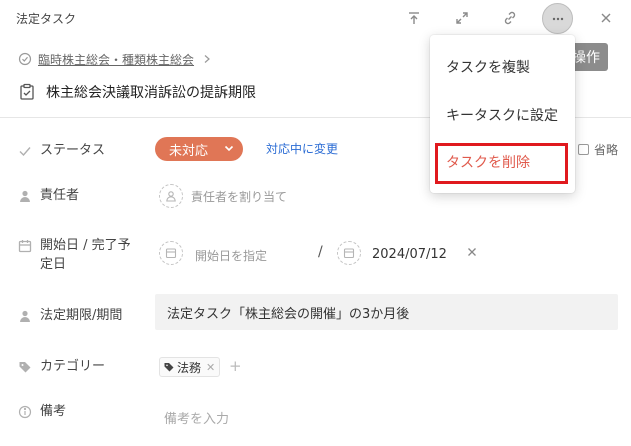 This screenshot has height=446, width=631. I want to click on assignee-avatar-placeholder, so click(171, 196).